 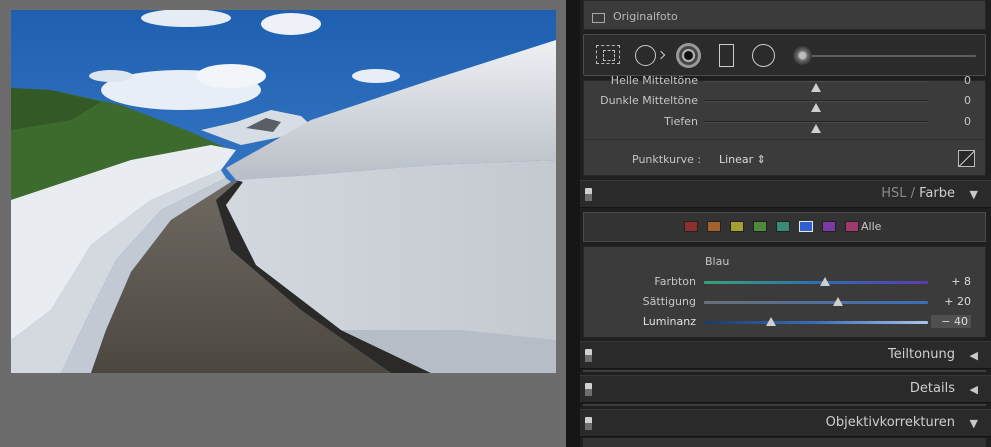 What do you see at coordinates (951, 301) in the screenshot?
I see `saturation-value: + 20` at bounding box center [951, 301].